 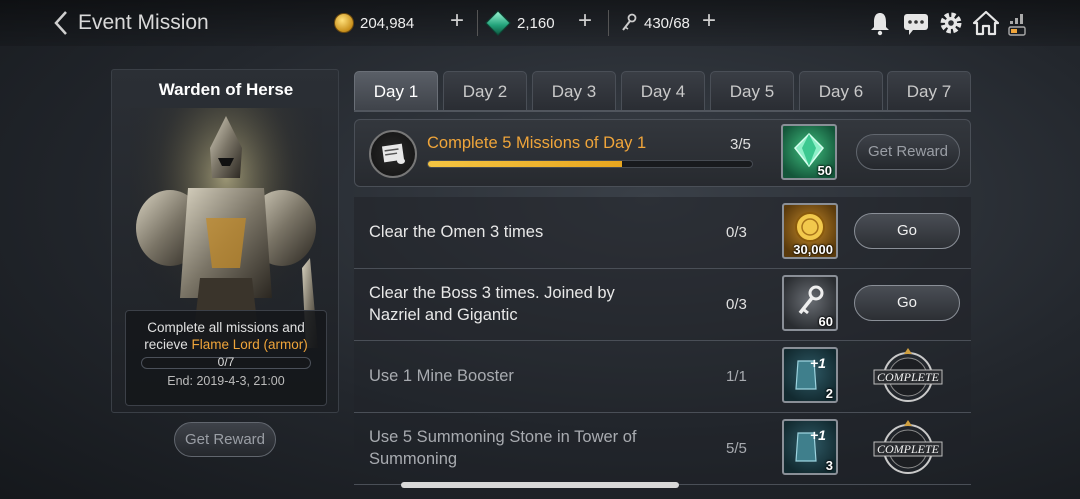 What do you see at coordinates (929, 91) in the screenshot?
I see `tab-day-7: Day 7` at bounding box center [929, 91].